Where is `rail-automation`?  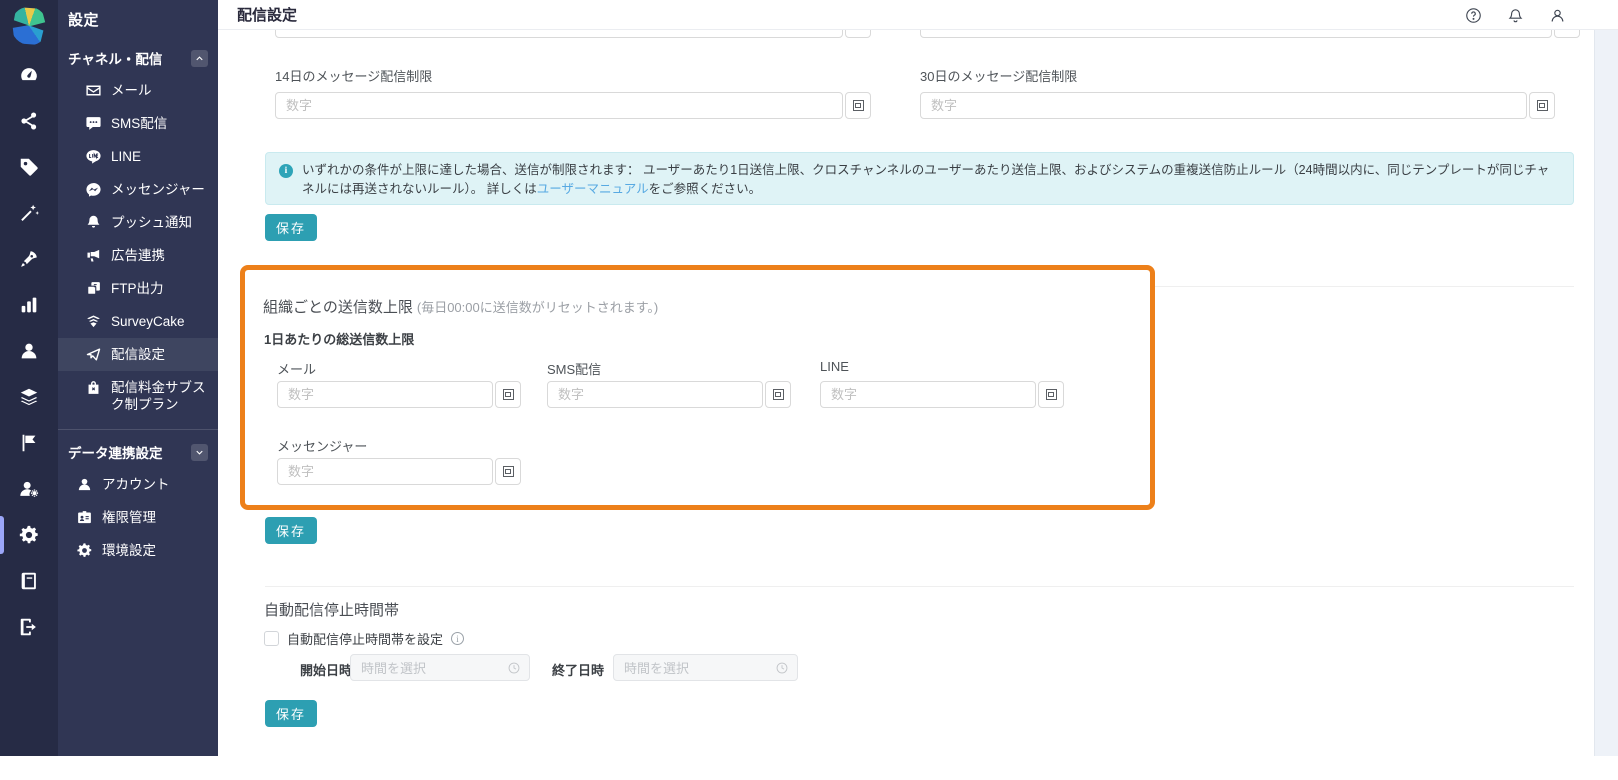
rail-automation is located at coordinates (29, 213).